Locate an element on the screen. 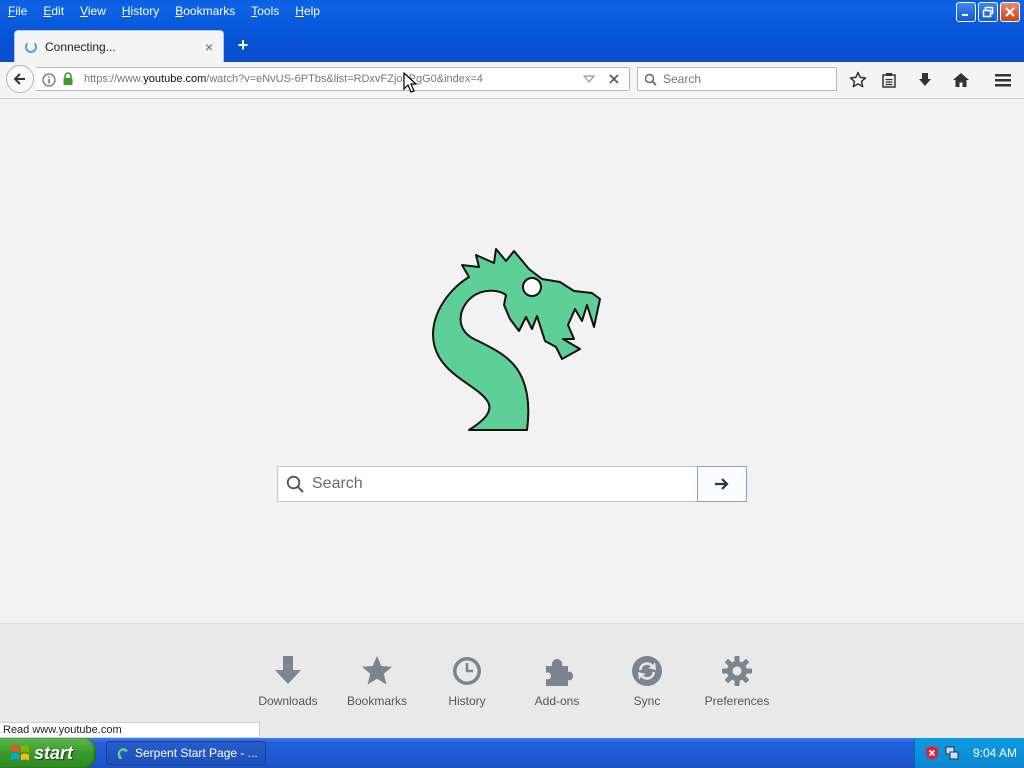 This screenshot has height=768, width=1024. system-tray: 9:04 AM is located at coordinates (969, 753).